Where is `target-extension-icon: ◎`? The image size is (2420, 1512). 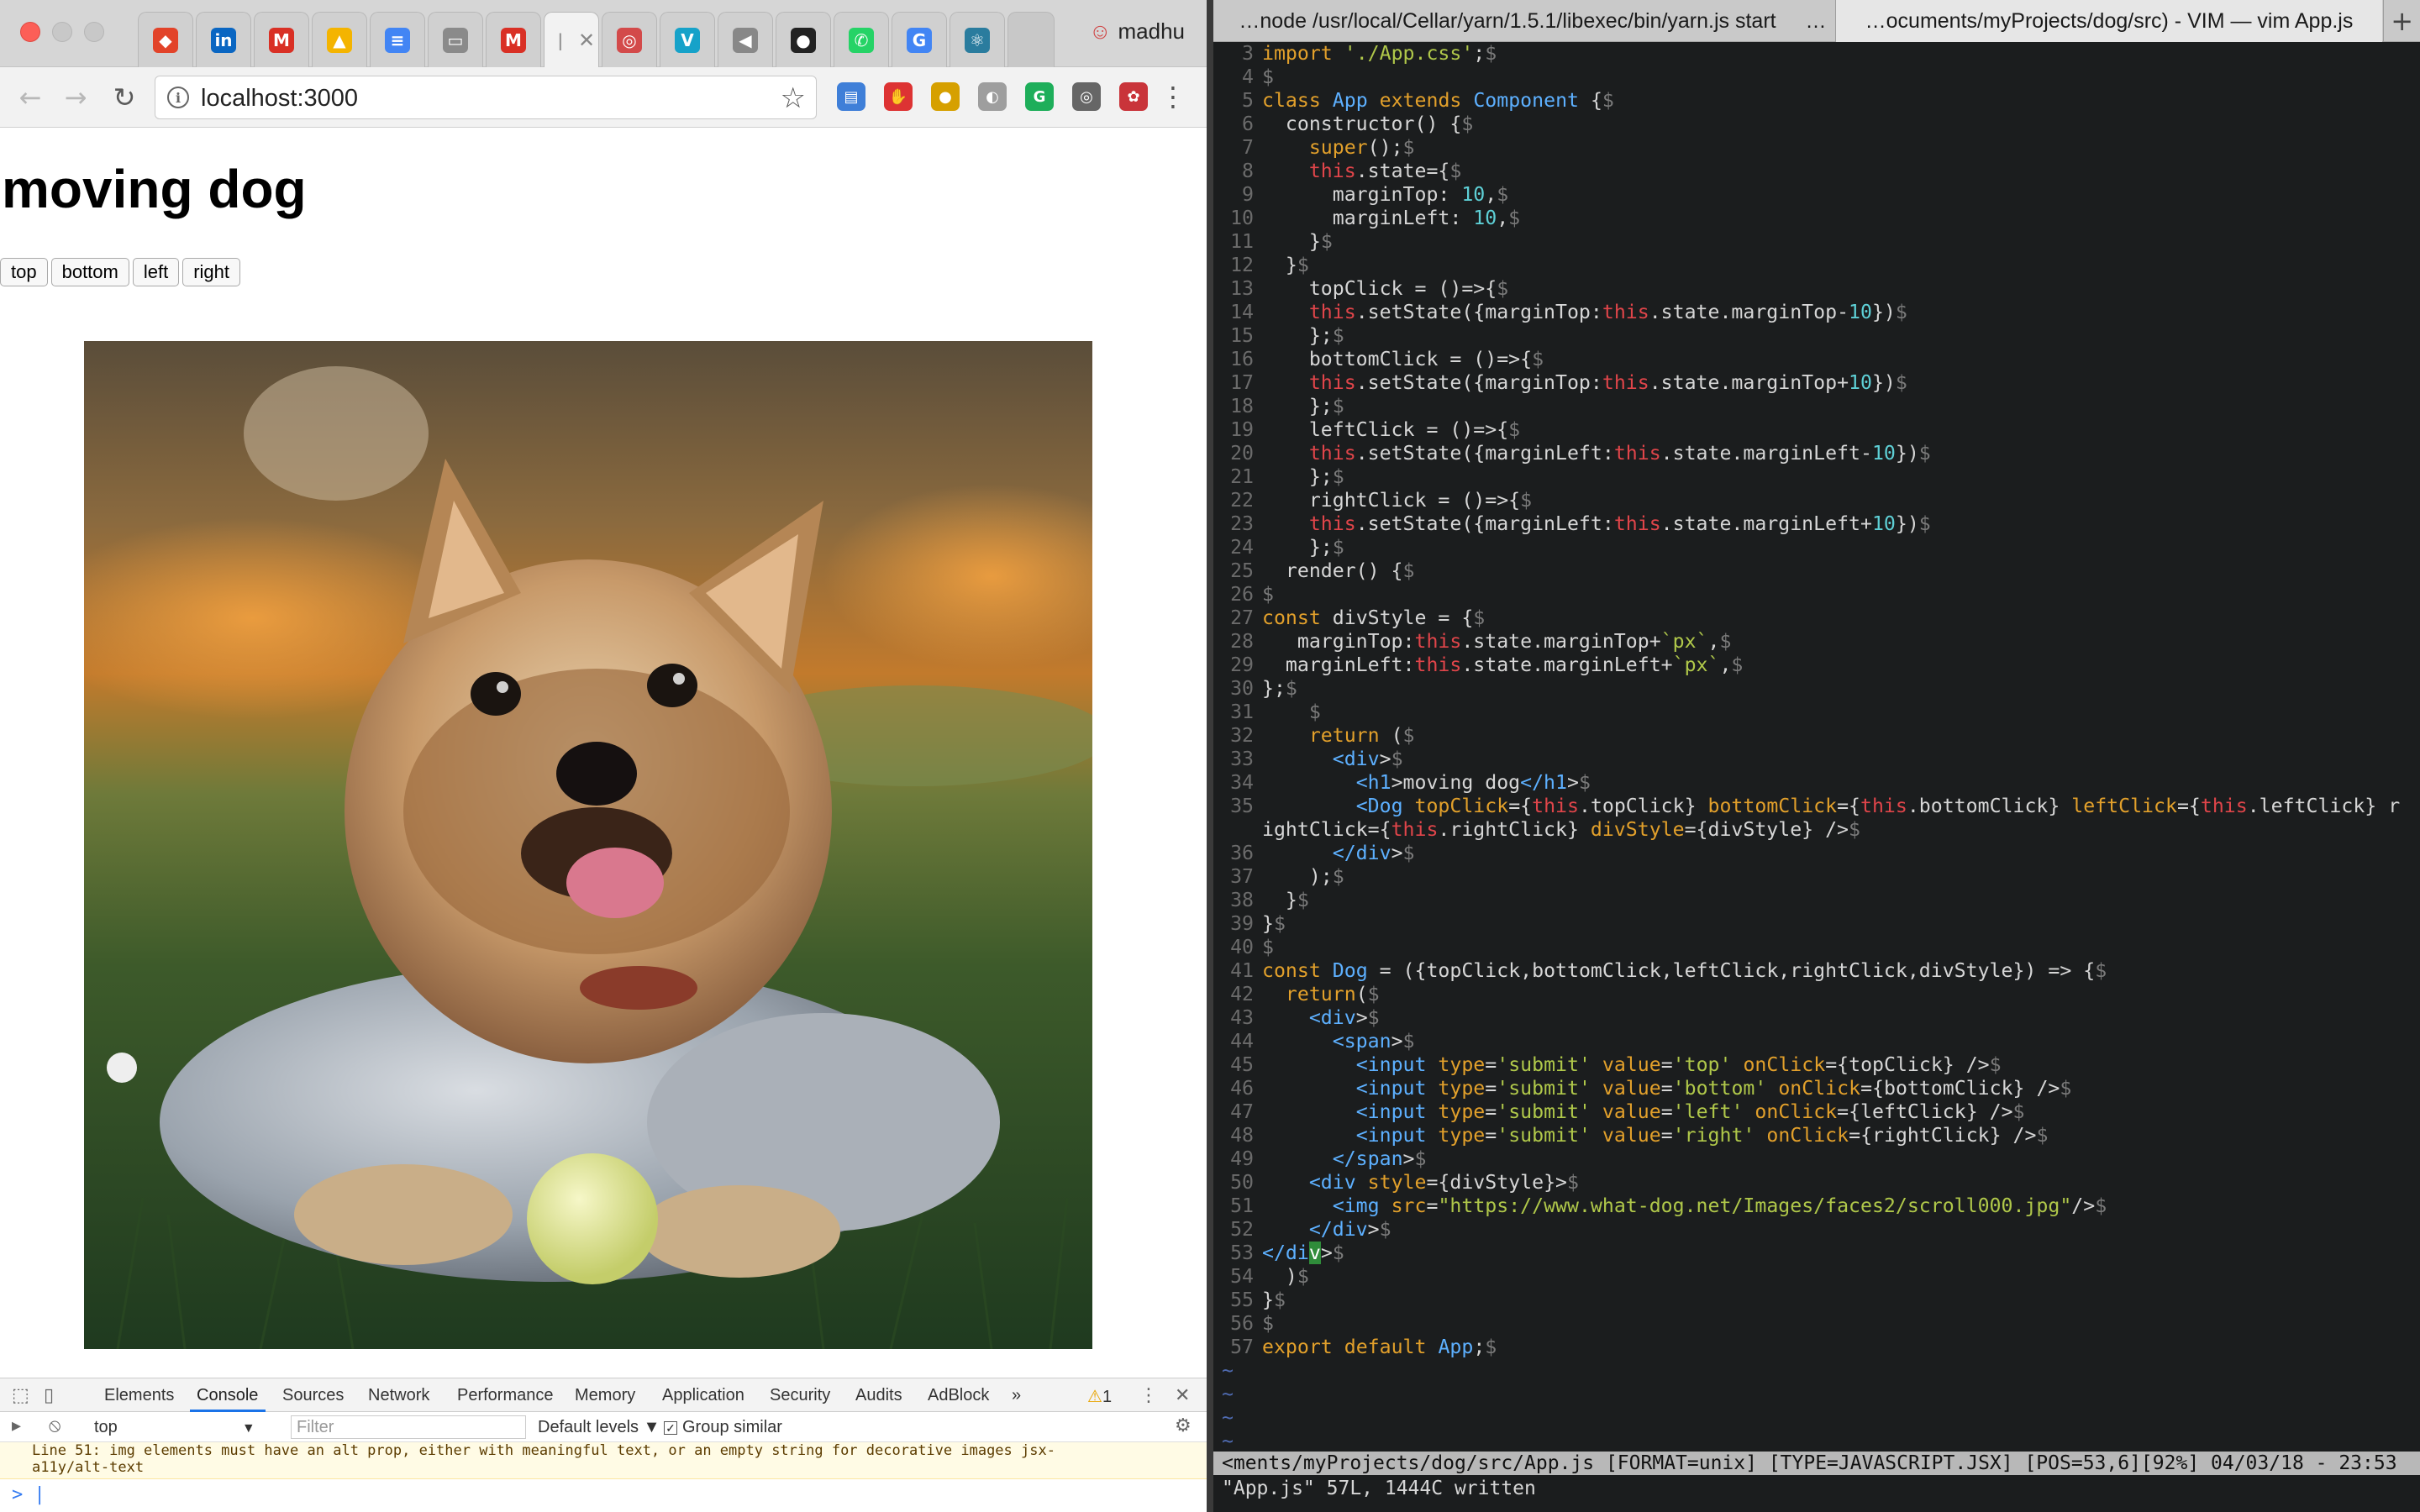
target-extension-icon: ◎ is located at coordinates (1086, 96).